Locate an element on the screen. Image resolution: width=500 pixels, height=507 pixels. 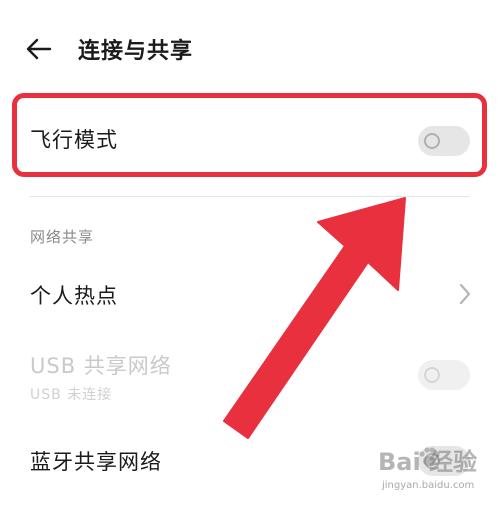
usb-tethering-row: USB 共享网络 USB 未连接 is located at coordinates (250, 375).